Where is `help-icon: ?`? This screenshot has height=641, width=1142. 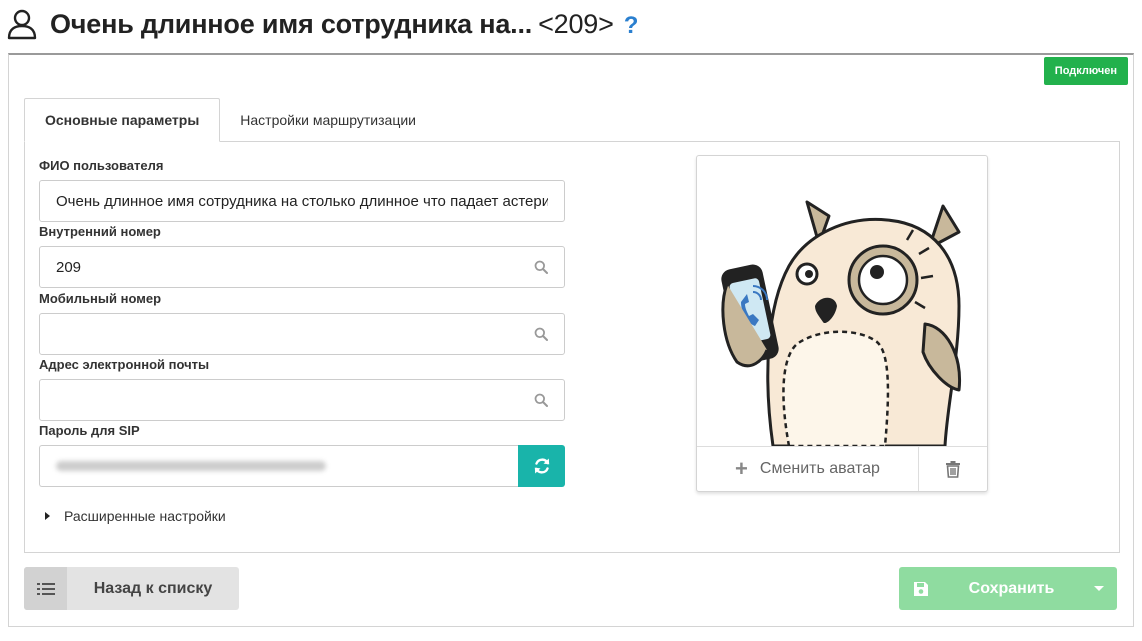
help-icon: ? is located at coordinates (631, 26).